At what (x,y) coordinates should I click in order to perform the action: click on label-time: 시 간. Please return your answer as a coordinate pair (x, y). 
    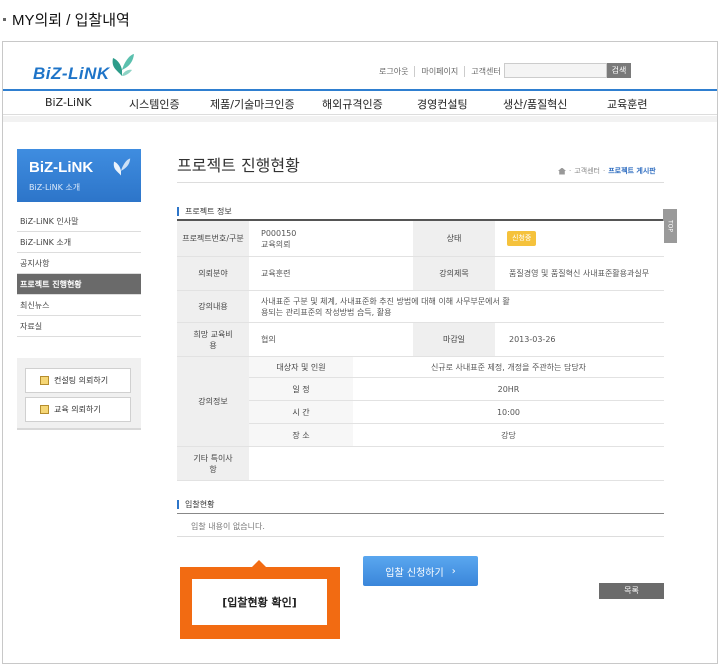
    Looking at the image, I should click on (301, 412).